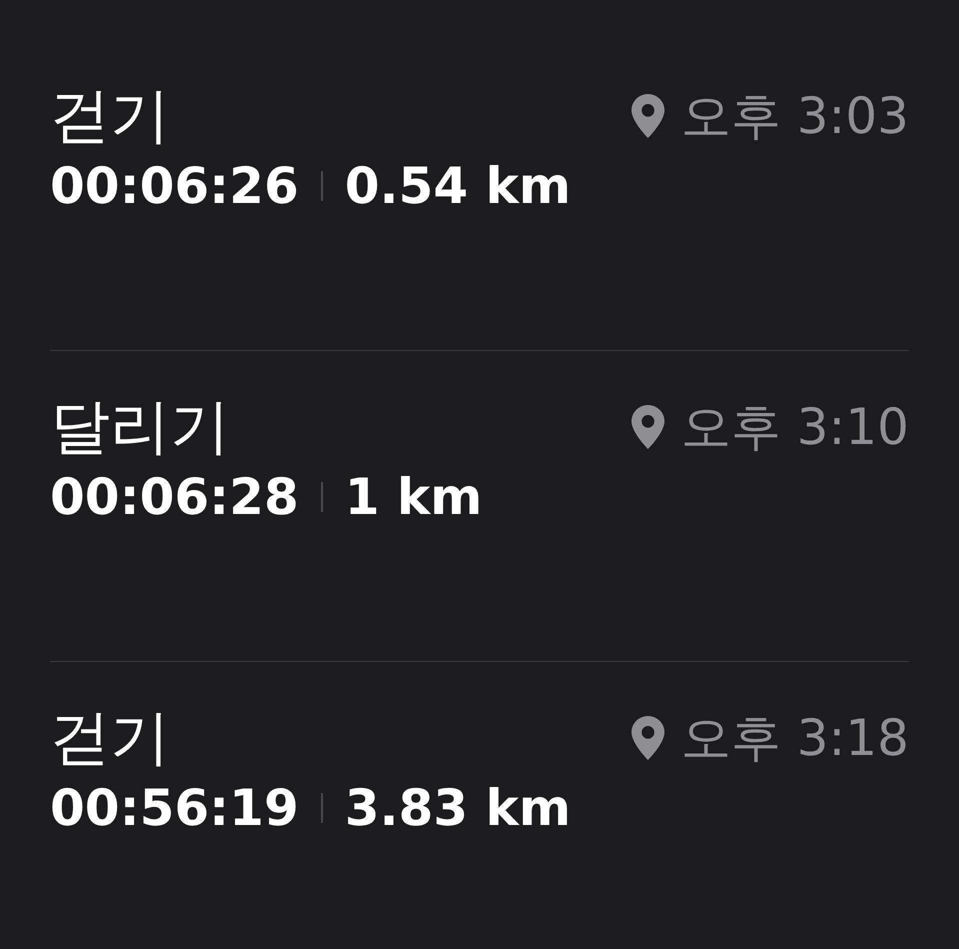  What do you see at coordinates (174, 186) in the screenshot?
I see `duration: 00:06:26` at bounding box center [174, 186].